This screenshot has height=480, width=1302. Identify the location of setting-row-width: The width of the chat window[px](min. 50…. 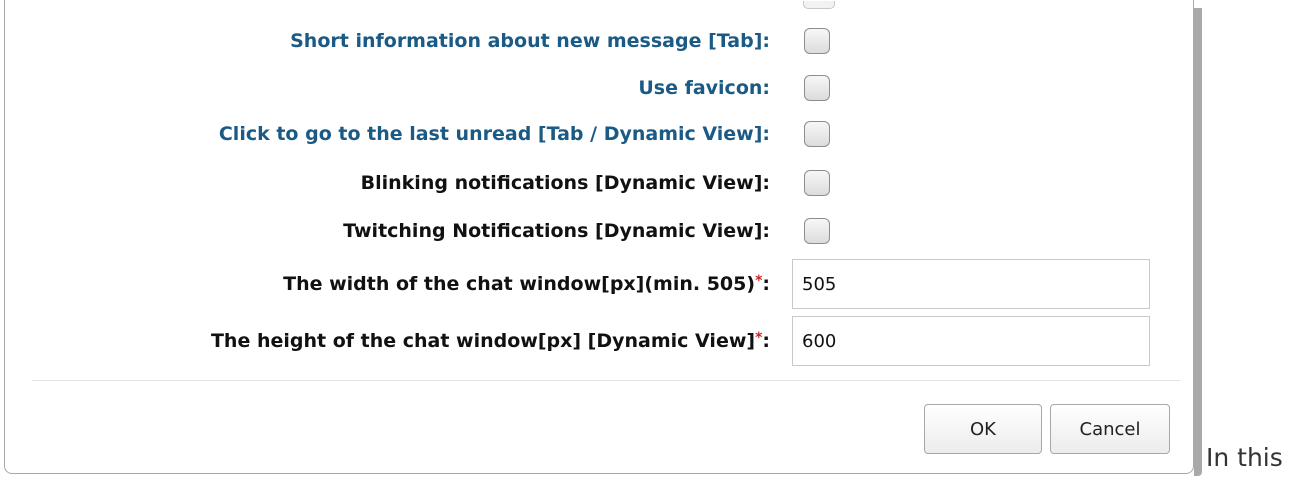
(595, 284).